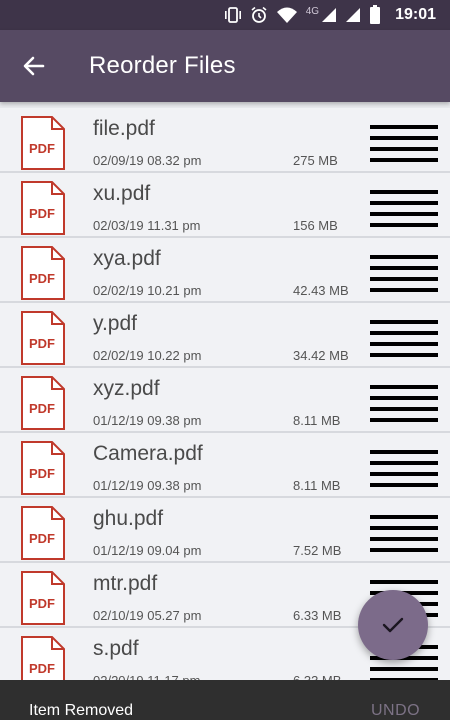 Image resolution: width=450 pixels, height=720 pixels. Describe the element at coordinates (225, 335) in the screenshot. I see `file-list-item: PDF y.pdf 02/02/19 10.22 pm 34.42 MB` at that location.